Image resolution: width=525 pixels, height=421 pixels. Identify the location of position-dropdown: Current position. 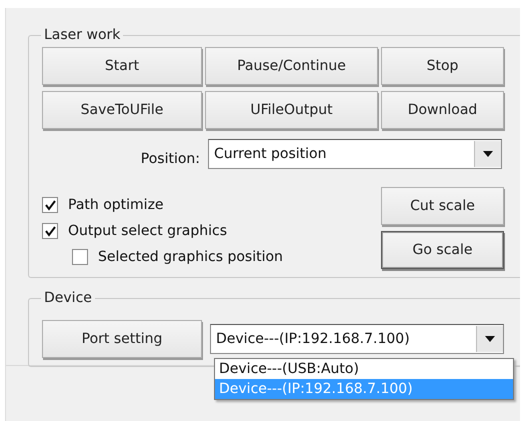
(355, 154).